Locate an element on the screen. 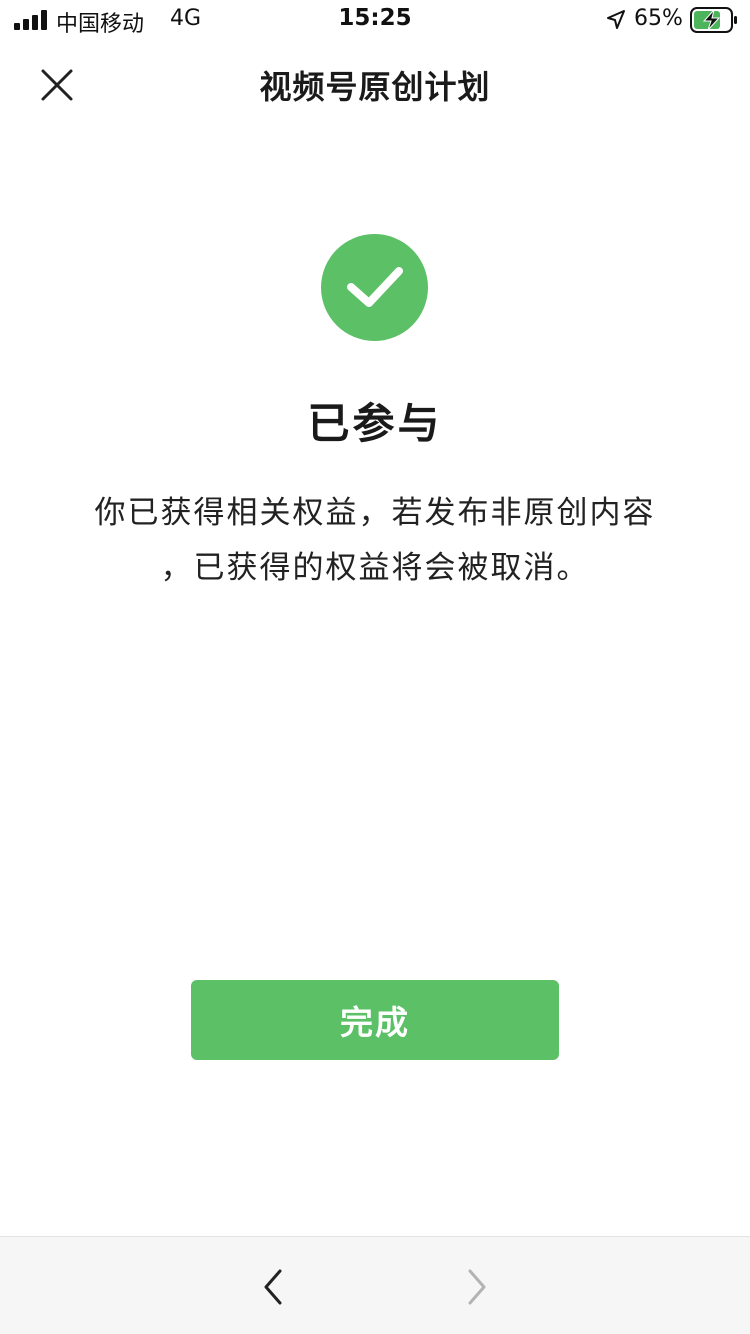 This screenshot has width=750, height=1334. result-description-line: 你已获得相关权益，若发布非原创内容 is located at coordinates (375, 513).